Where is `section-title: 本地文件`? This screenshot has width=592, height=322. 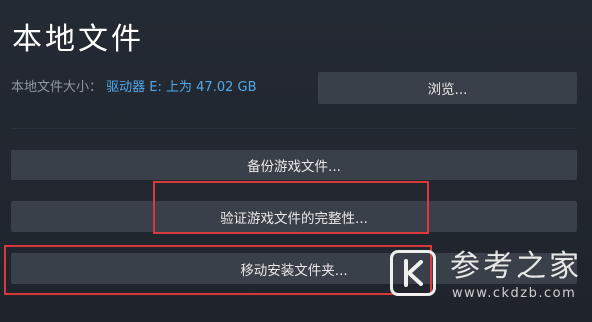 section-title: 本地文件 is located at coordinates (78, 39).